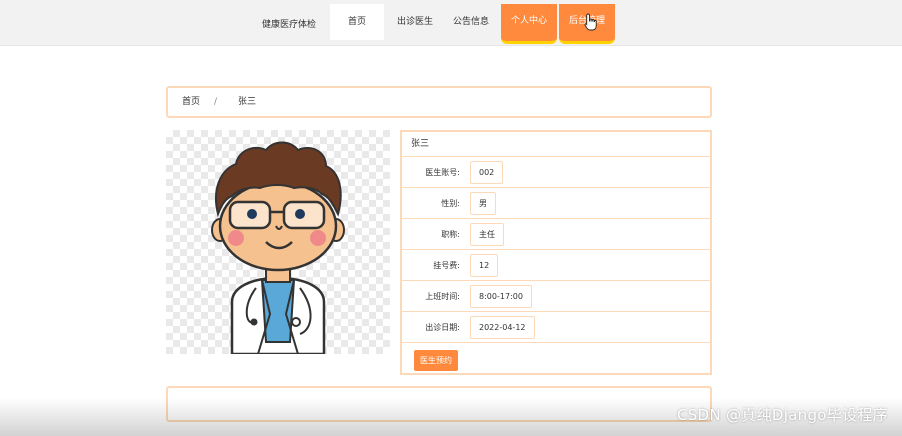 Image resolution: width=902 pixels, height=436 pixels. I want to click on field-row-gender: 性别: 男, so click(556, 203).